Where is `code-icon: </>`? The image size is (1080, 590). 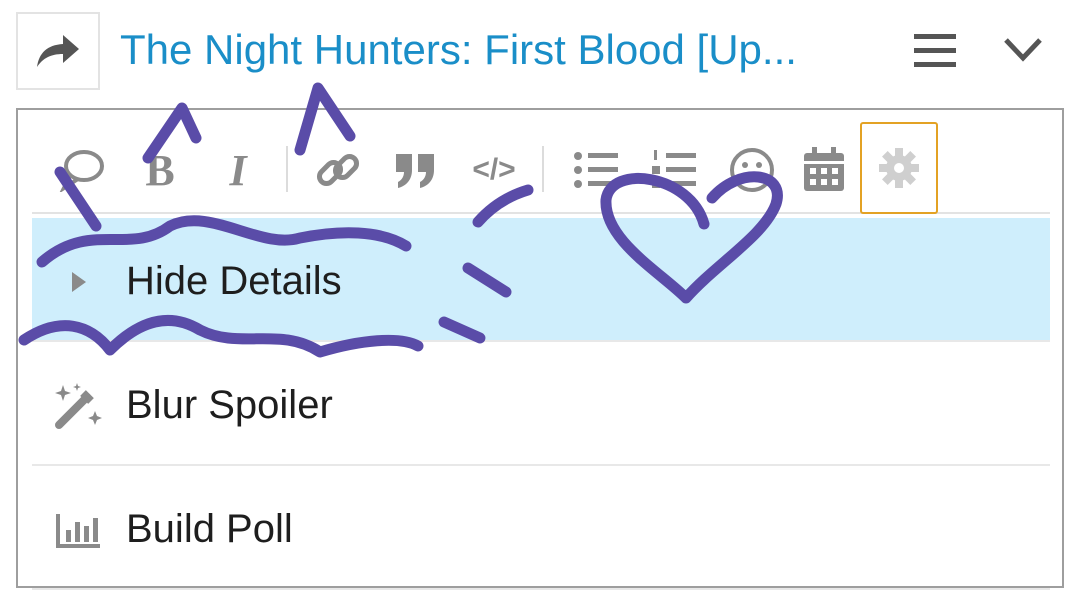 code-icon: </> is located at coordinates (494, 169).